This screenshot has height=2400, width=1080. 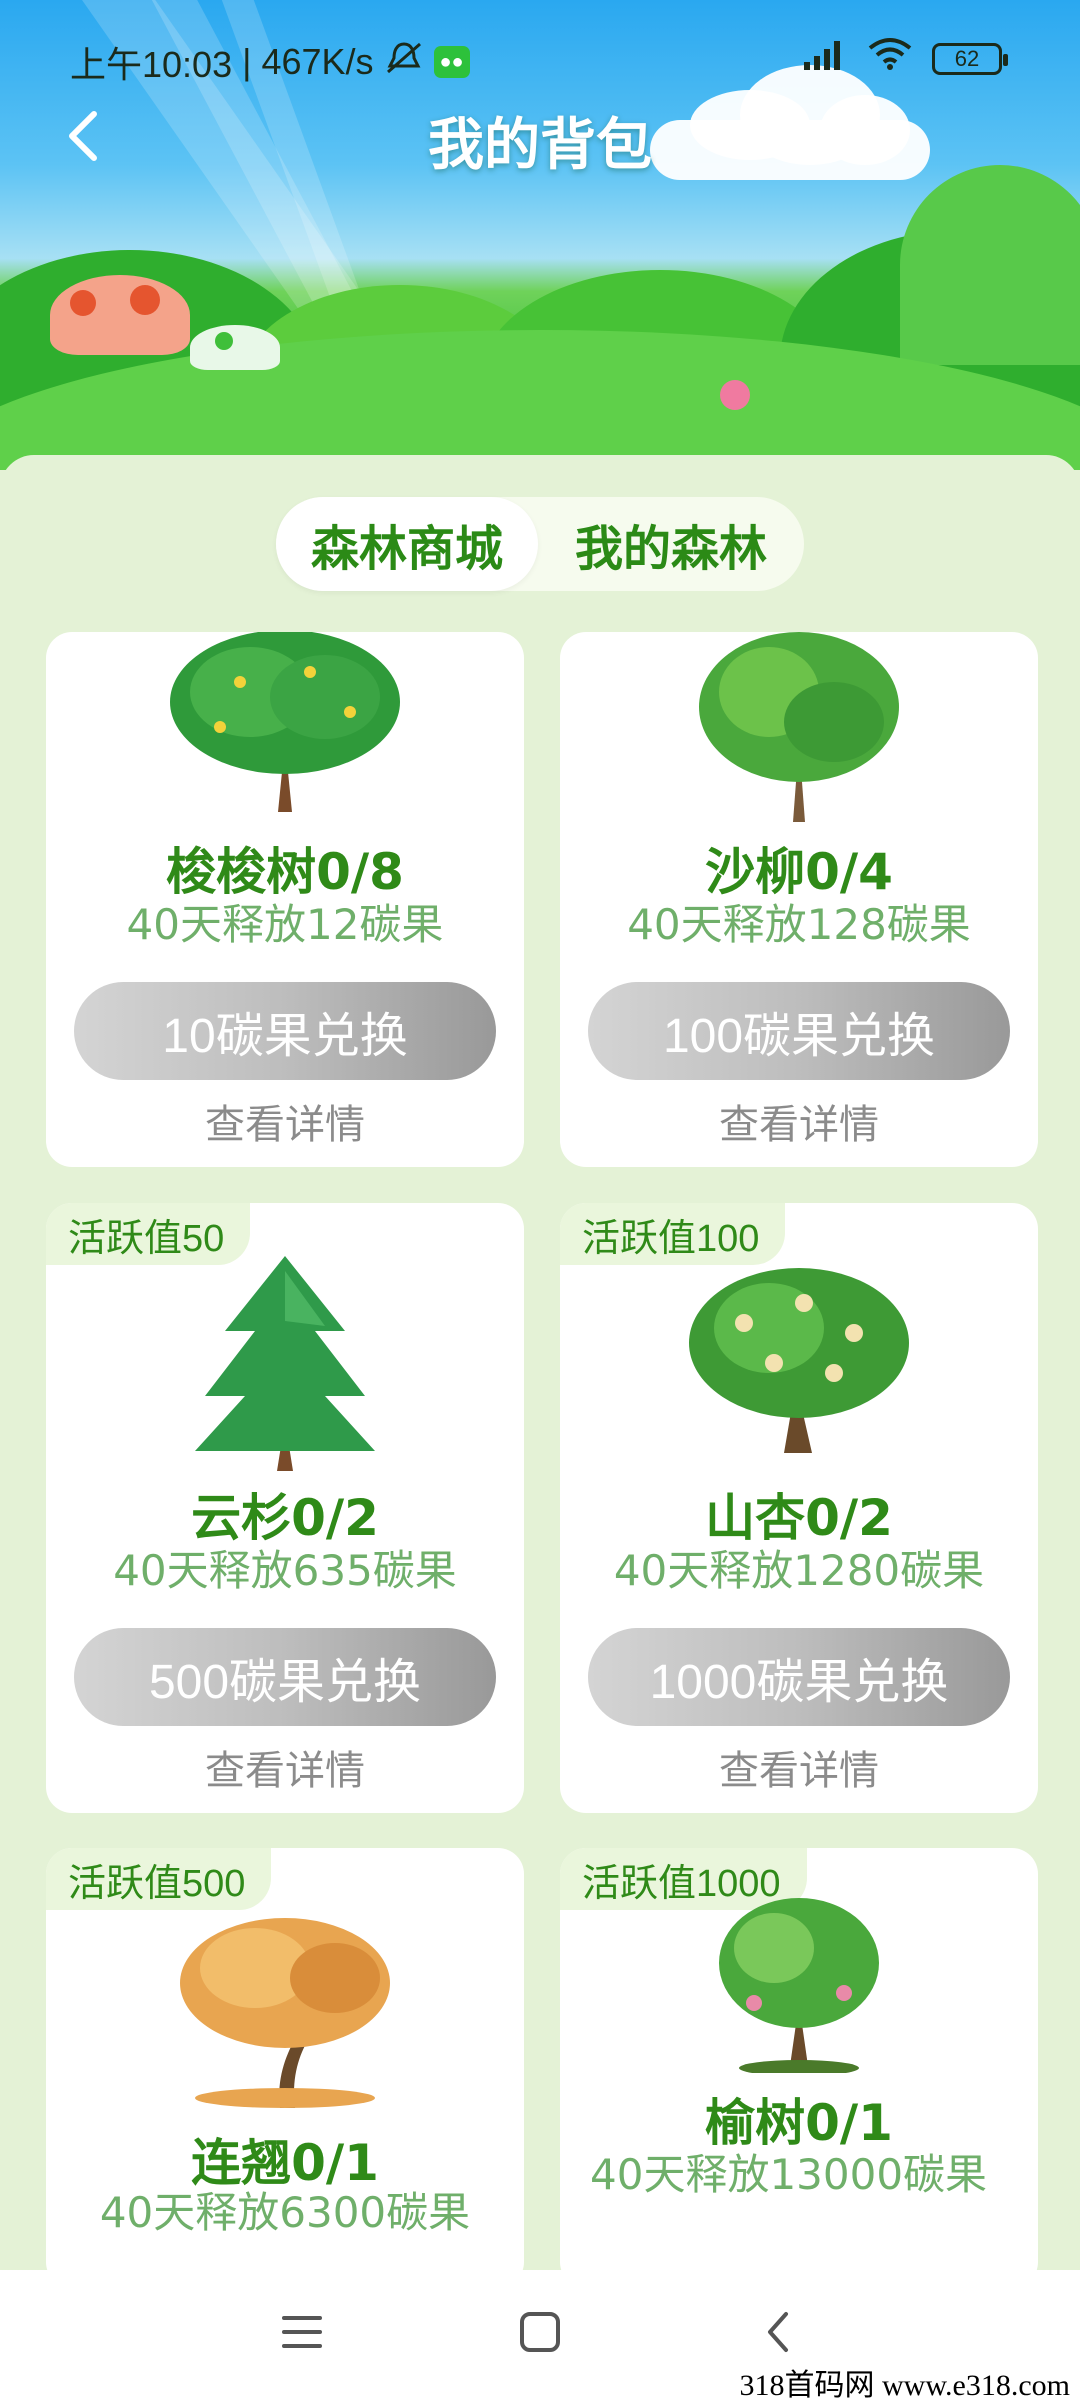 I want to click on menu-icon, so click(x=302, y=2332).